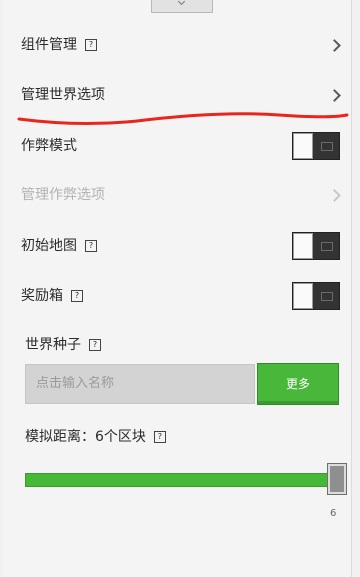 This screenshot has height=577, width=360. Describe the element at coordinates (49, 146) in the screenshot. I see `cheat-mode-label: 作弊模式` at that location.